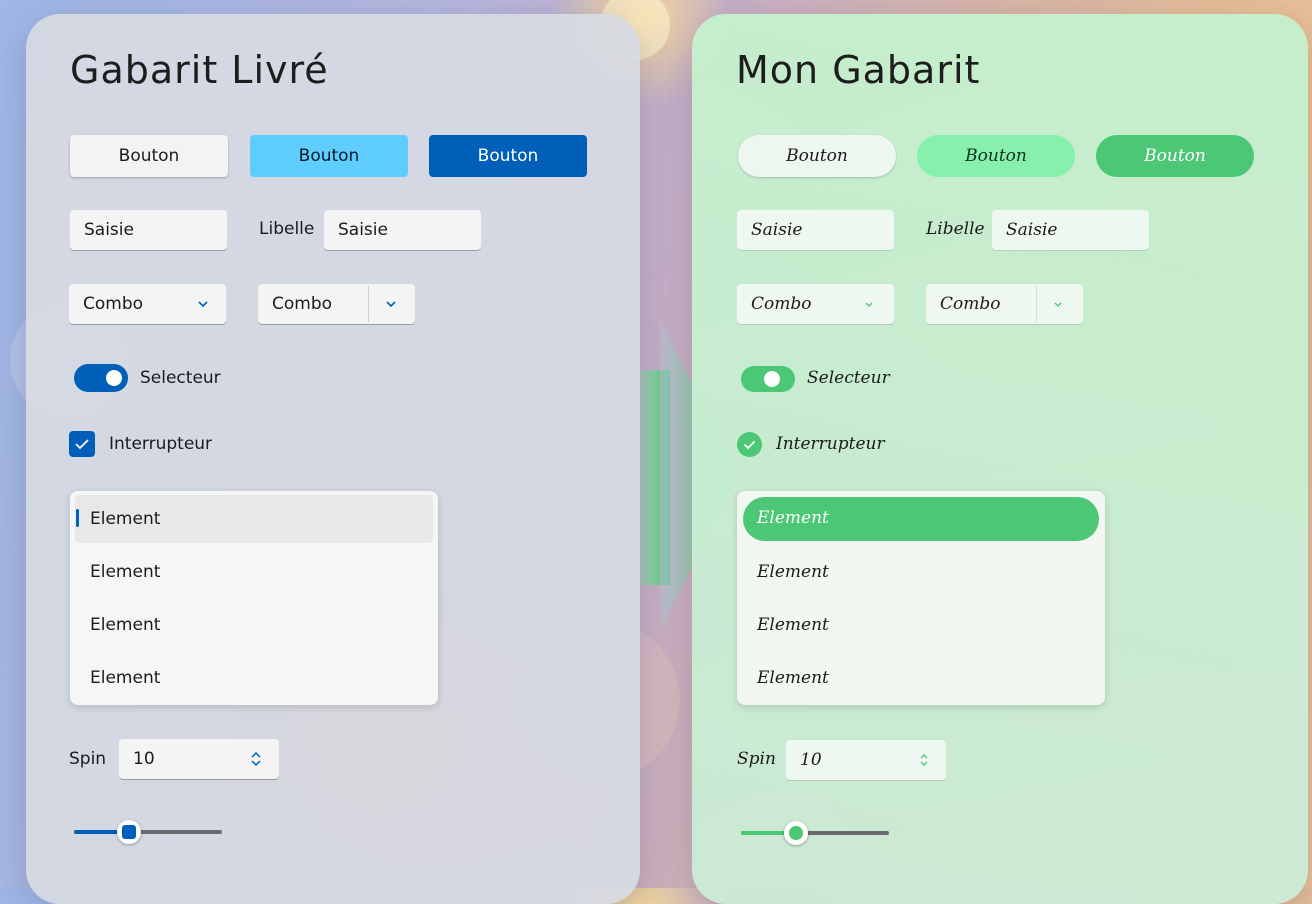  I want to click on selection-indicator, so click(77, 518).